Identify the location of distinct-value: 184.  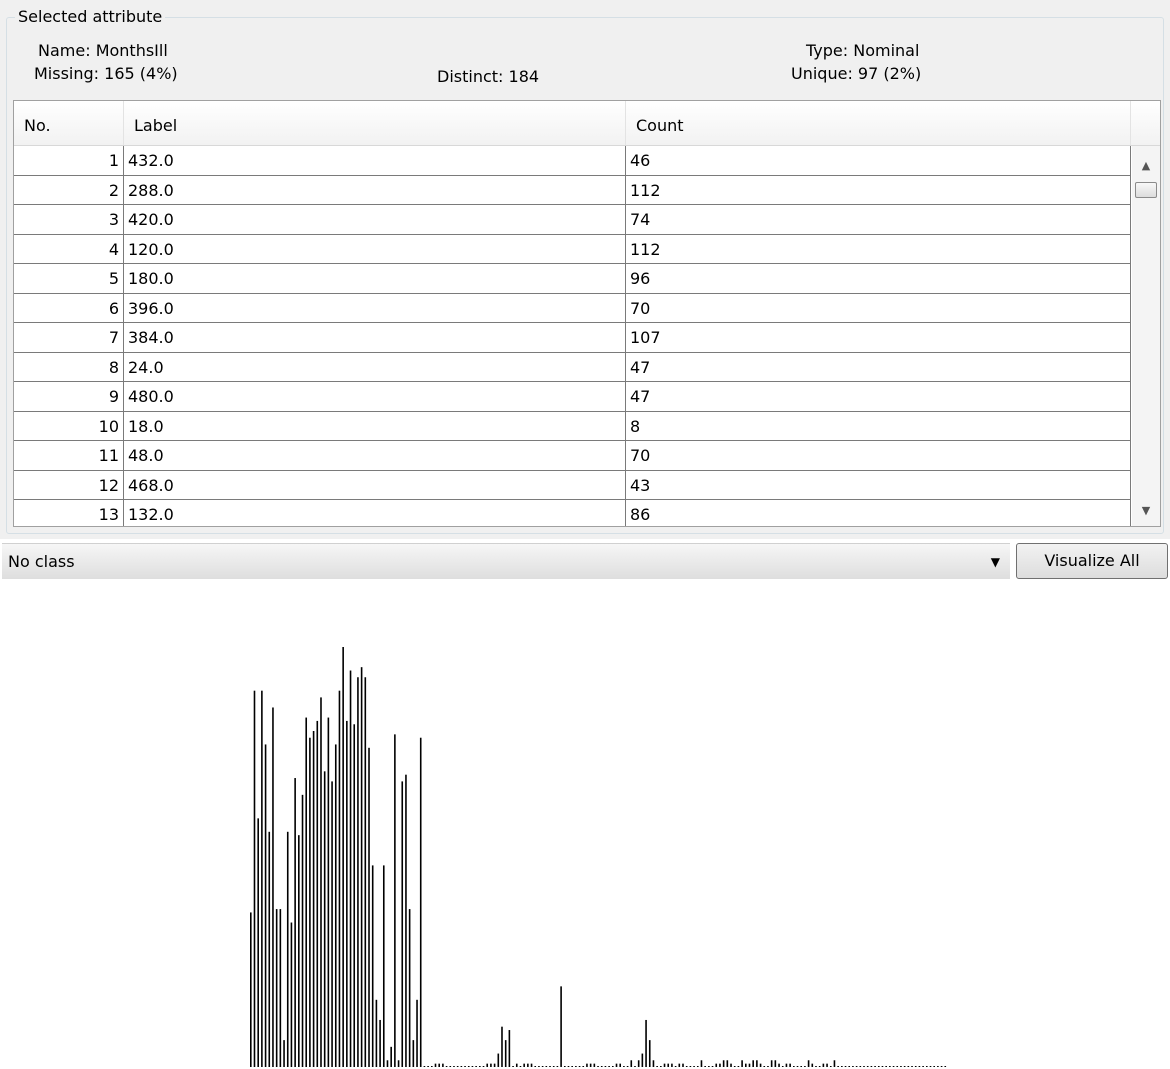
(524, 76).